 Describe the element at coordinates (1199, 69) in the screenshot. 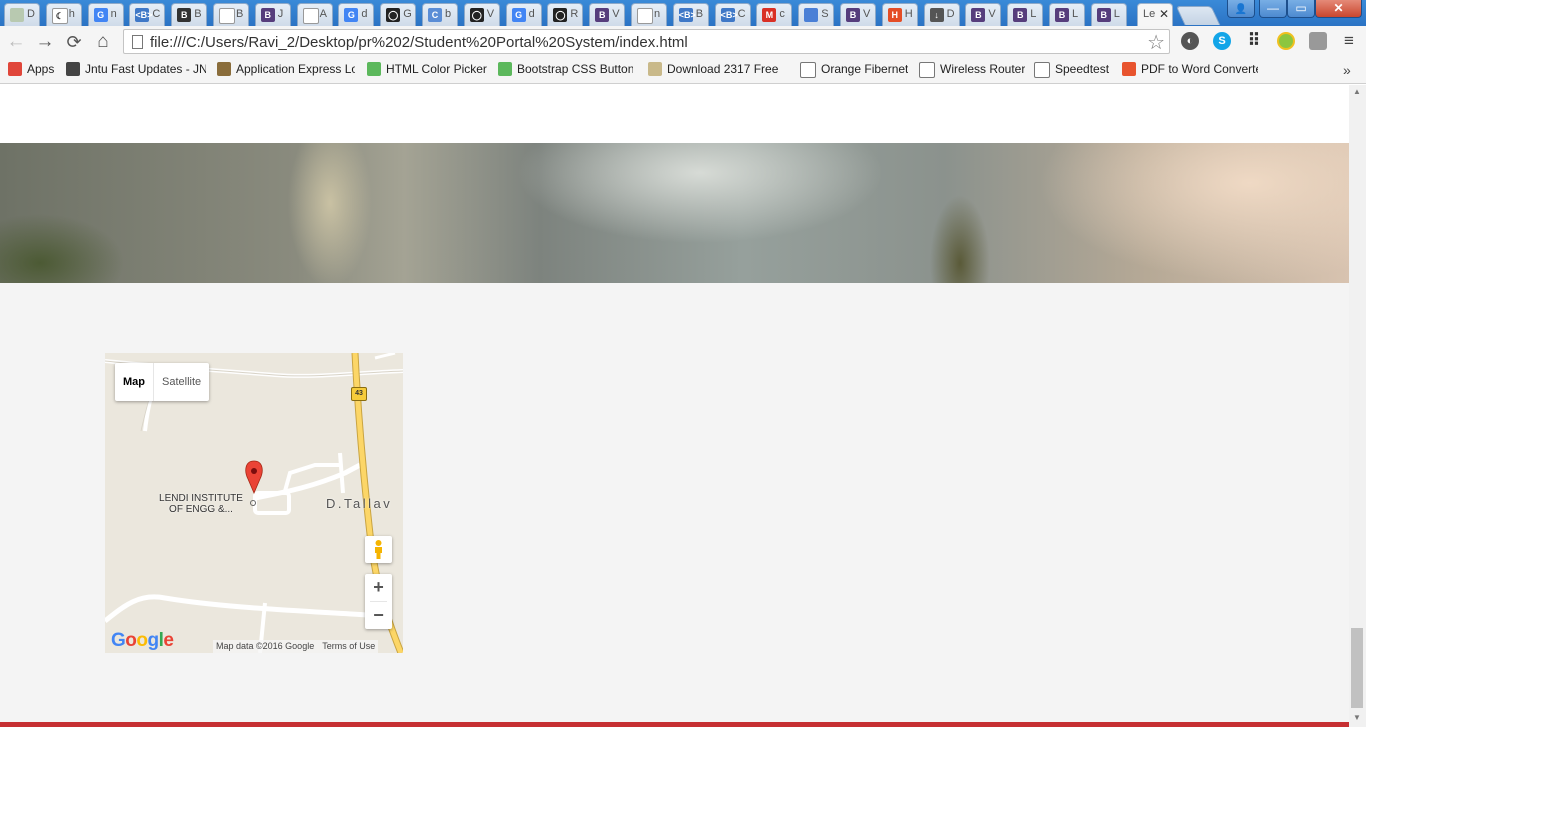

I see `bookmark-label: PDF to Word Converte` at that location.